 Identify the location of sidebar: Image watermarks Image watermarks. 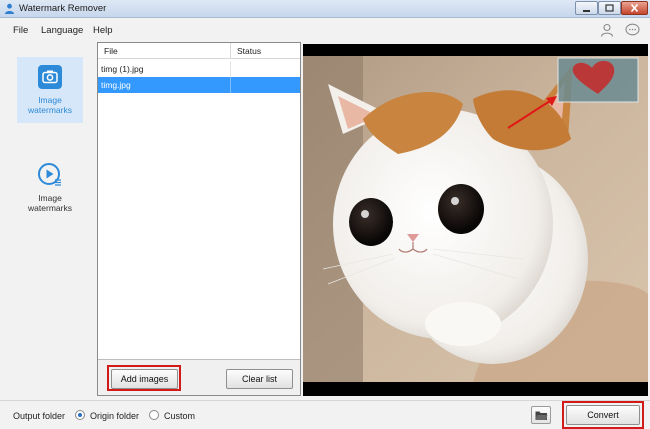
(48, 221).